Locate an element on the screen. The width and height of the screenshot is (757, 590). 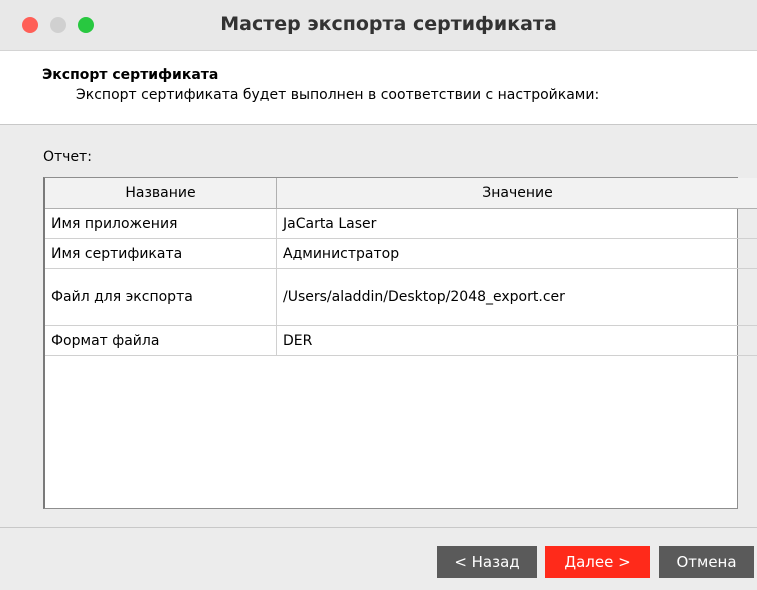
table-header-row: Название Значение is located at coordinates (401, 193).